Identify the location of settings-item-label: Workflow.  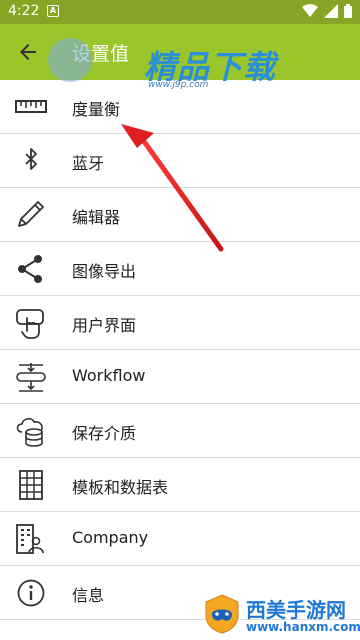
(109, 375).